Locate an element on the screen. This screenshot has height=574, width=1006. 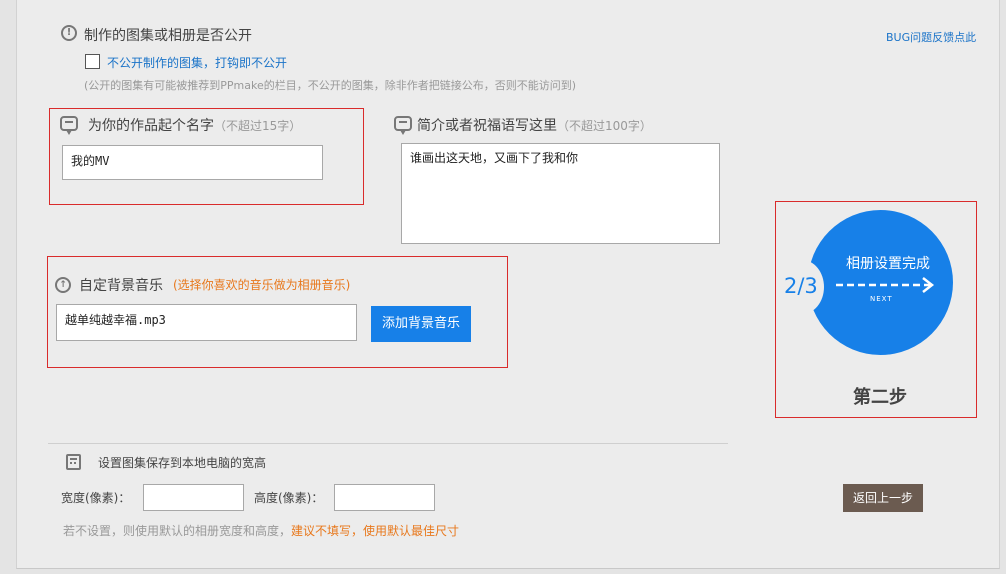
section-divider is located at coordinates (388, 443).